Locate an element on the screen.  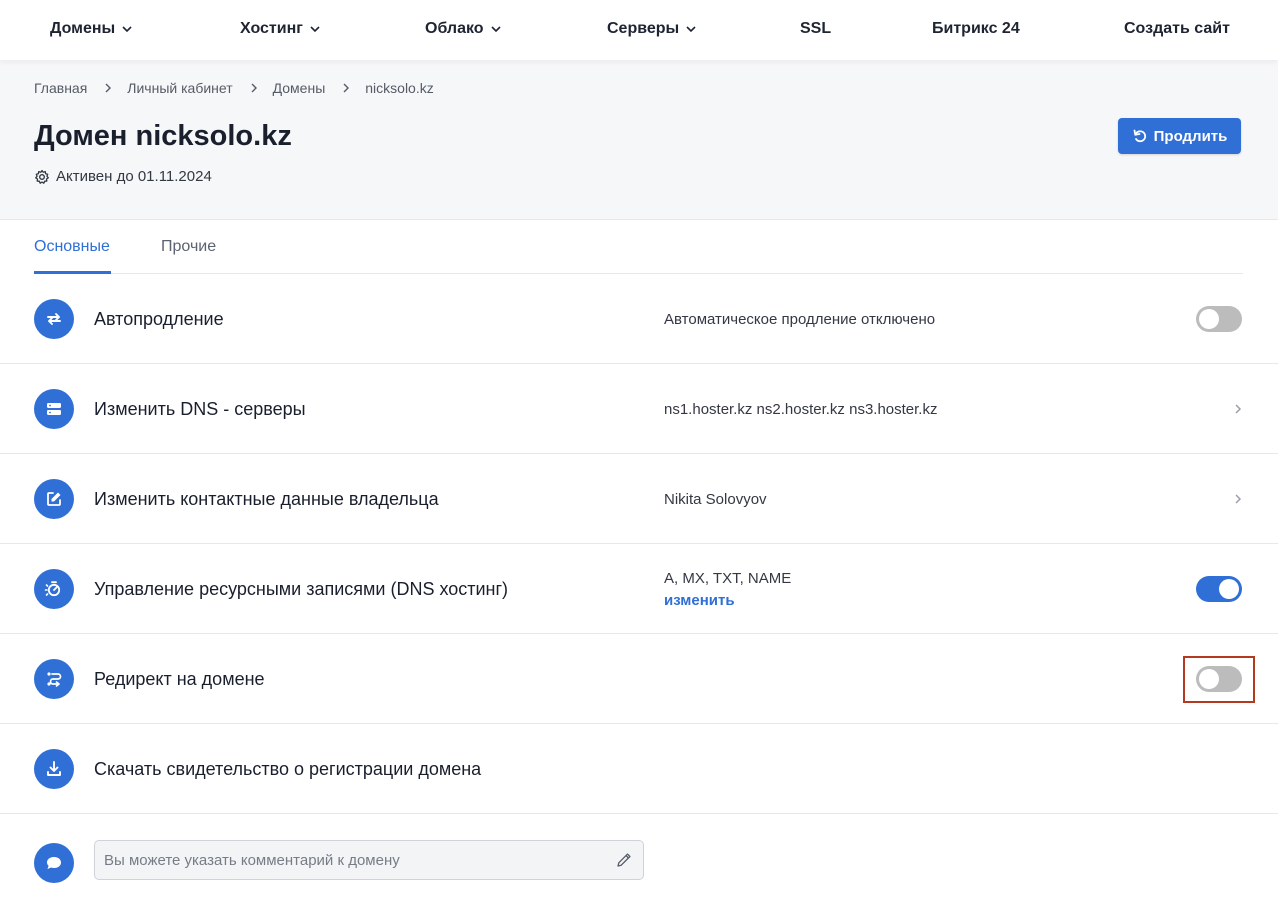
download-icon is located at coordinates (54, 769).